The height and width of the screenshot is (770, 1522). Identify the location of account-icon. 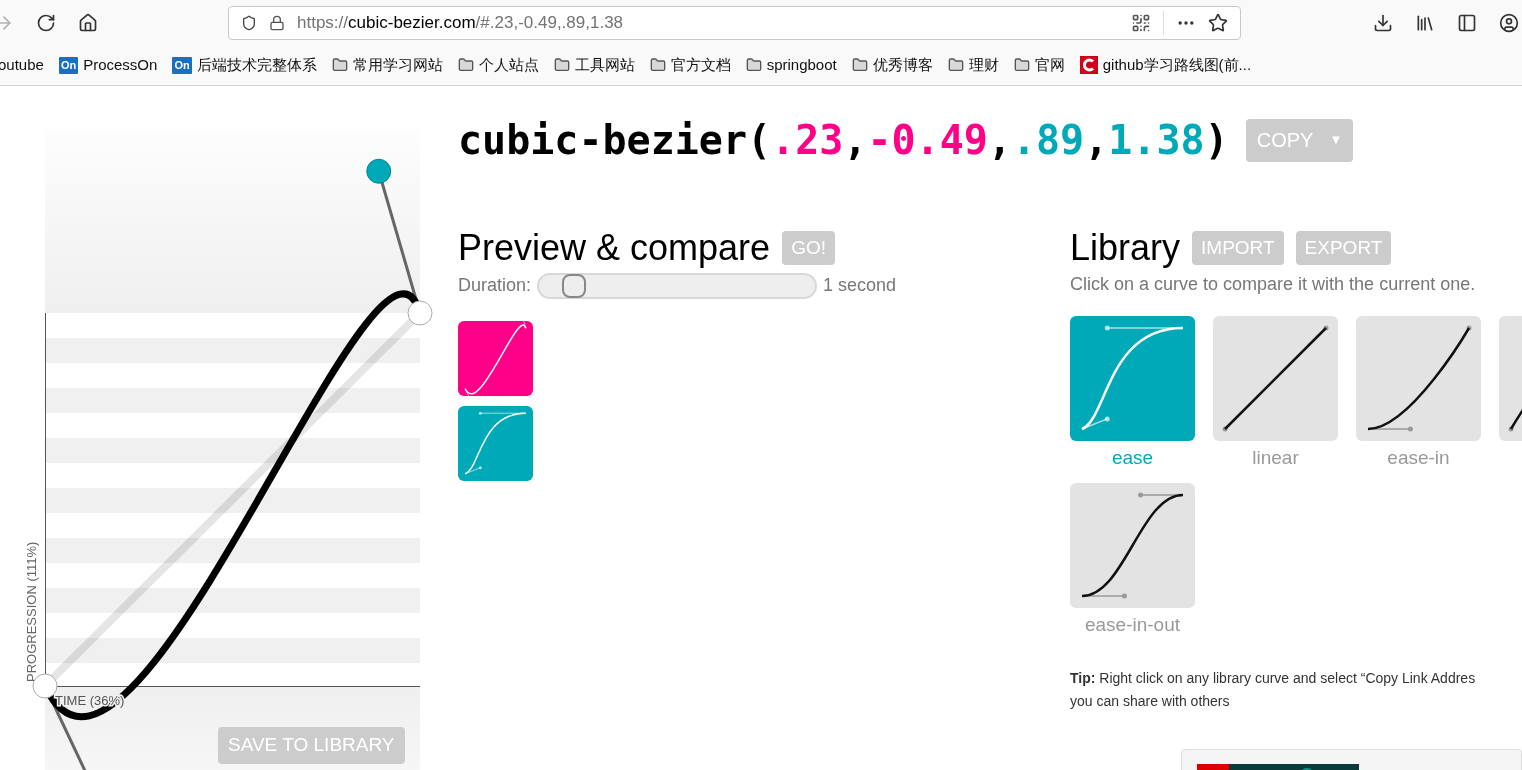
(1509, 22).